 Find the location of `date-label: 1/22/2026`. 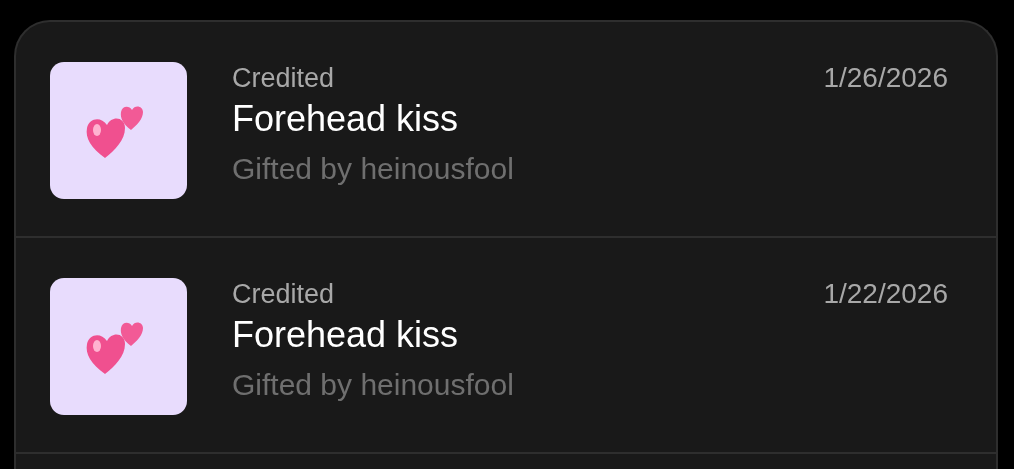

date-label: 1/22/2026 is located at coordinates (885, 294).